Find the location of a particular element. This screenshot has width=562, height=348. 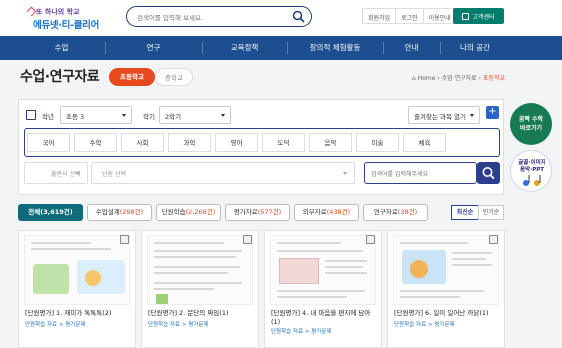

home-icon: ⌂ is located at coordinates (413, 78).